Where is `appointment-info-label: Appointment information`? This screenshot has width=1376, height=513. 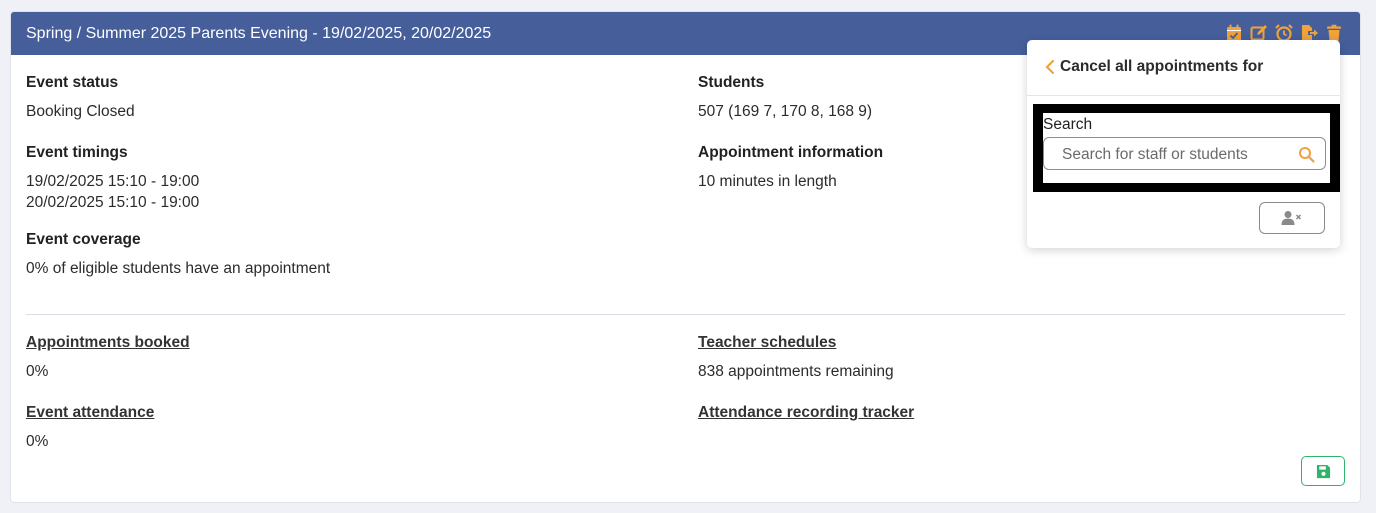 appointment-info-label: Appointment information is located at coordinates (791, 152).